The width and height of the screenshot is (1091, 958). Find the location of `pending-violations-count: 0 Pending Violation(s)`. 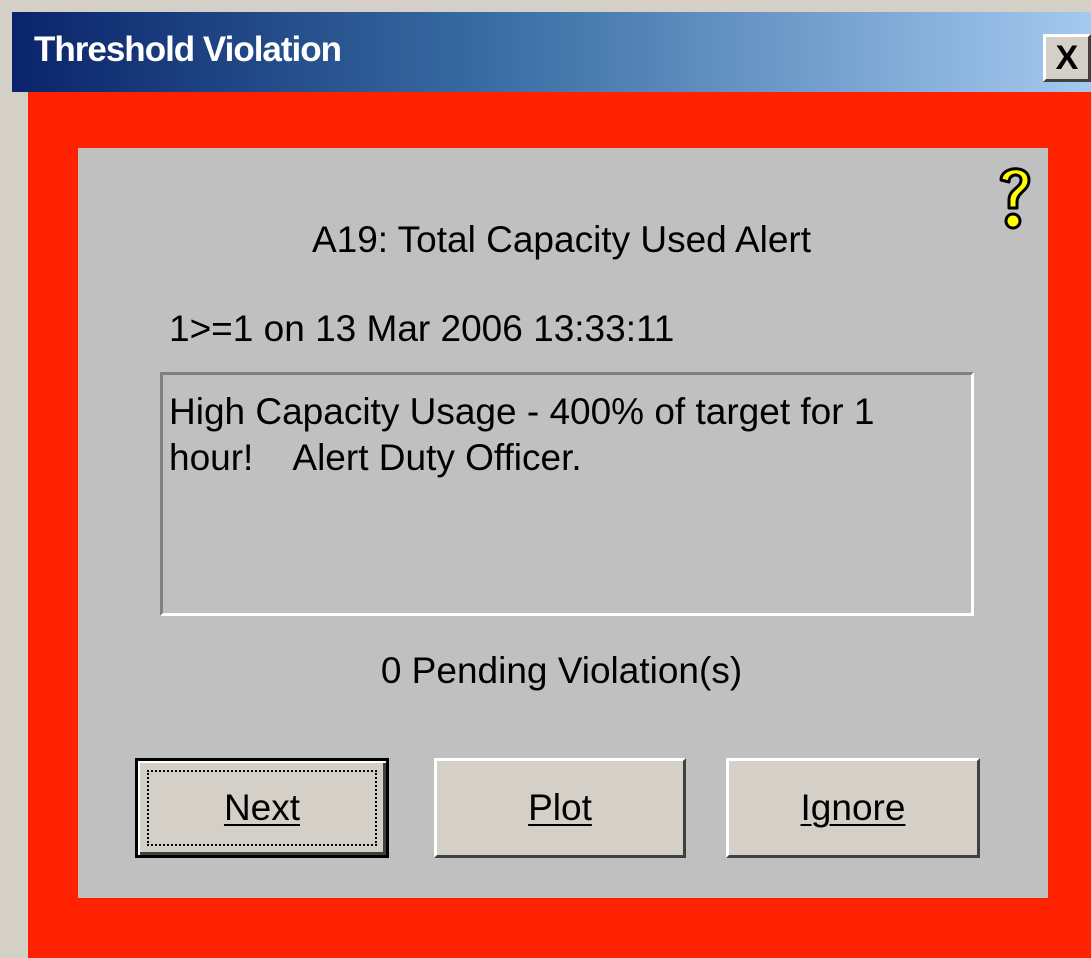

pending-violations-count: 0 Pending Violation(s) is located at coordinates (561, 670).